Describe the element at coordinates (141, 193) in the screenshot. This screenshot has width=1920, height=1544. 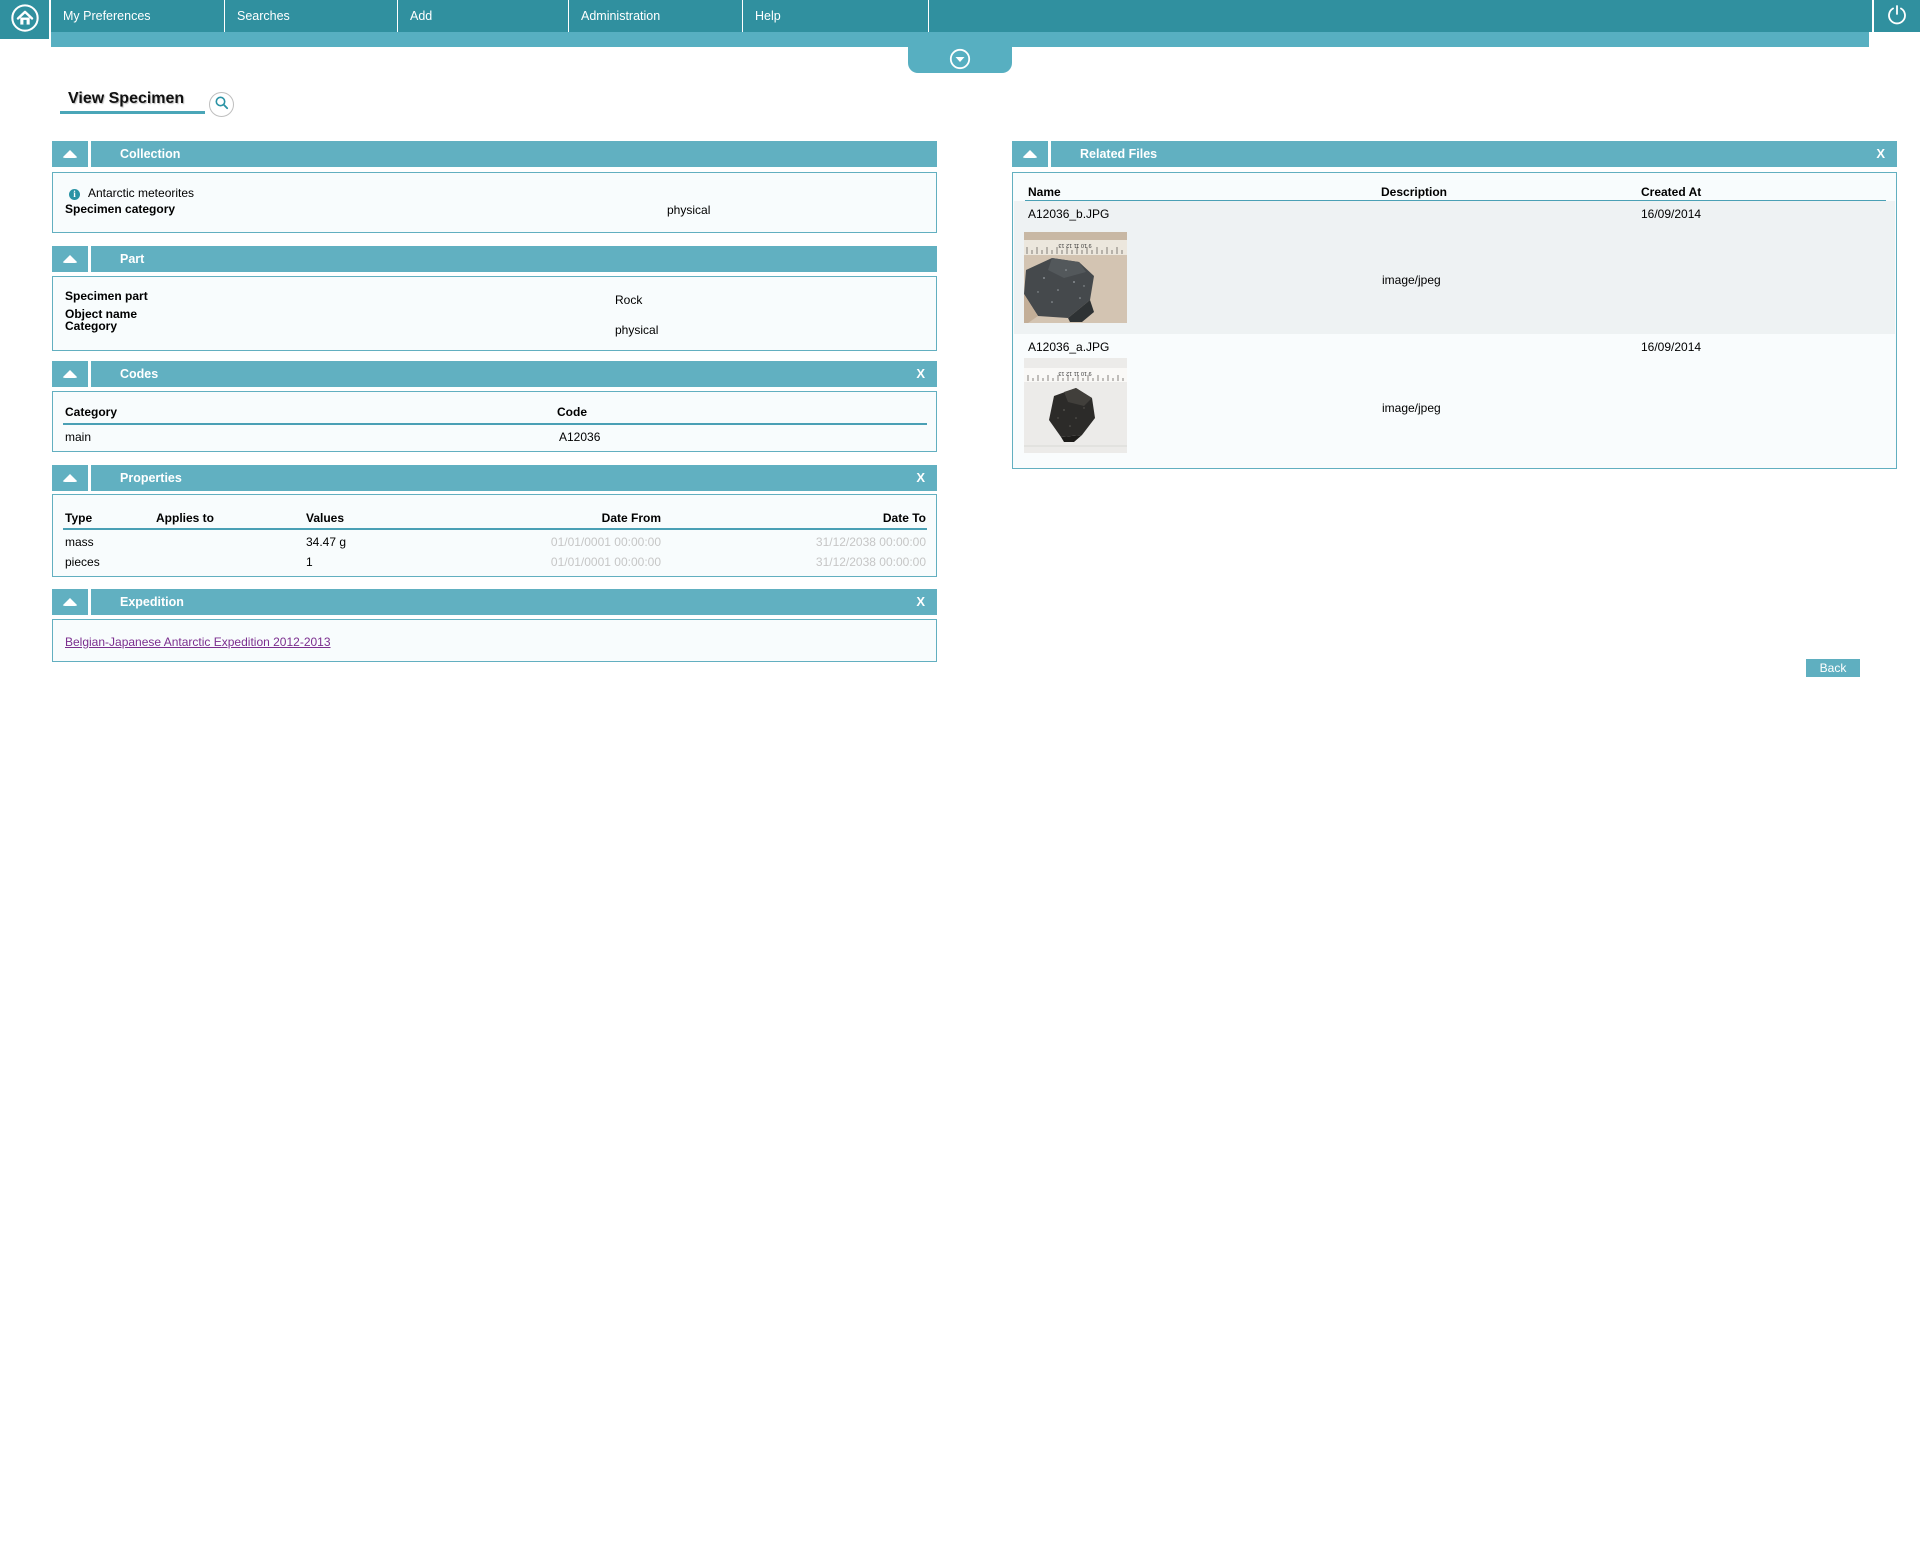
I see `collection-name: Antarctic meteorites` at that location.